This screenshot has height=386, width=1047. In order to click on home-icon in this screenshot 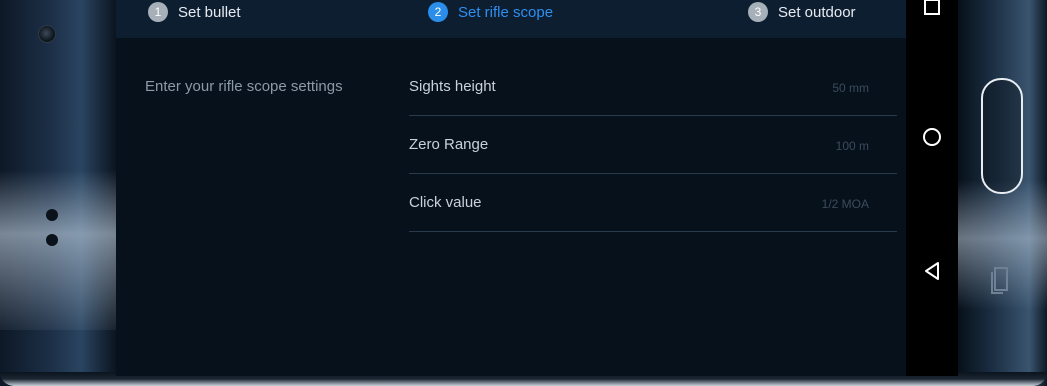, I will do `click(932, 137)`.